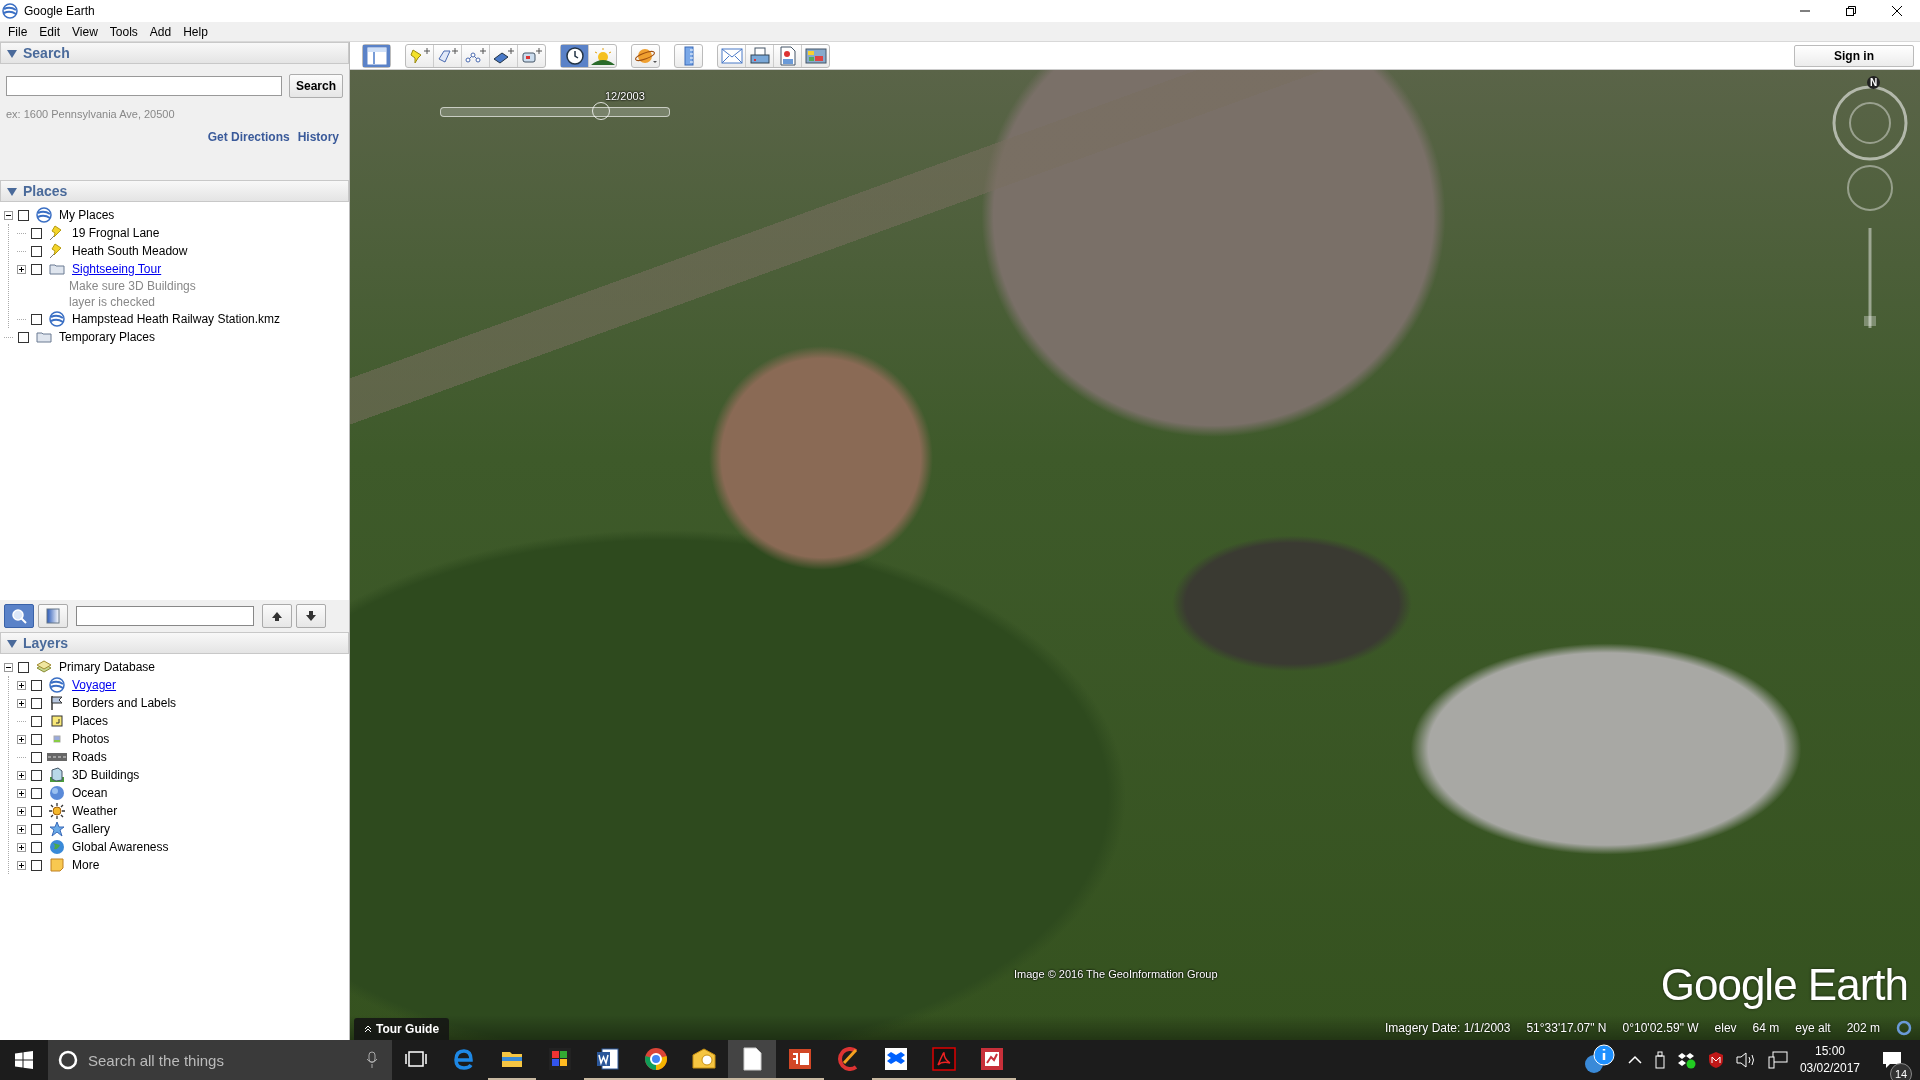 The image size is (1920, 1080). Describe the element at coordinates (1634, 1060) in the screenshot. I see `chevron-up-icon` at that location.